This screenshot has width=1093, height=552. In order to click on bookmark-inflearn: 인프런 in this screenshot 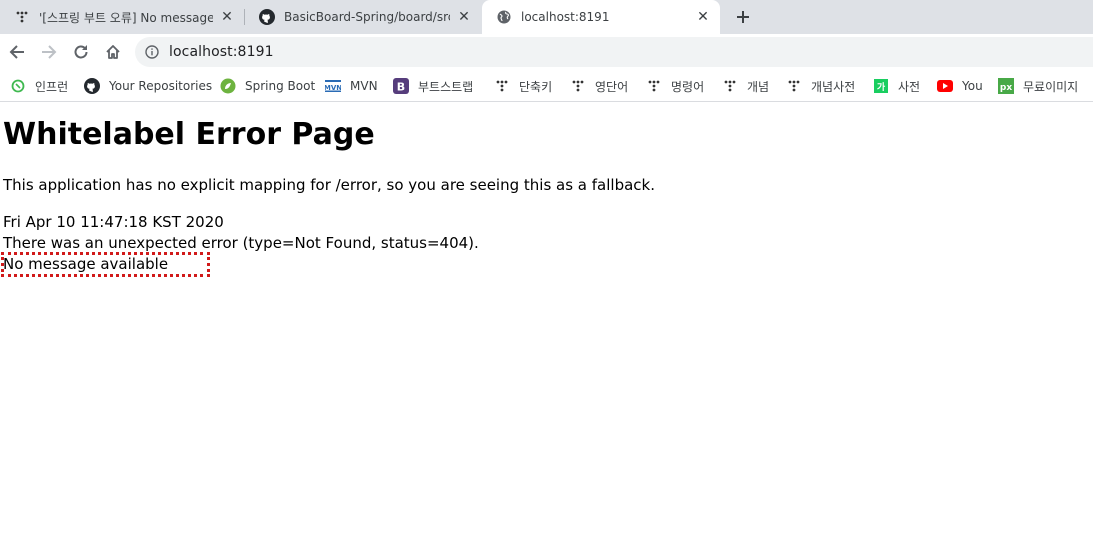, I will do `click(39, 86)`.